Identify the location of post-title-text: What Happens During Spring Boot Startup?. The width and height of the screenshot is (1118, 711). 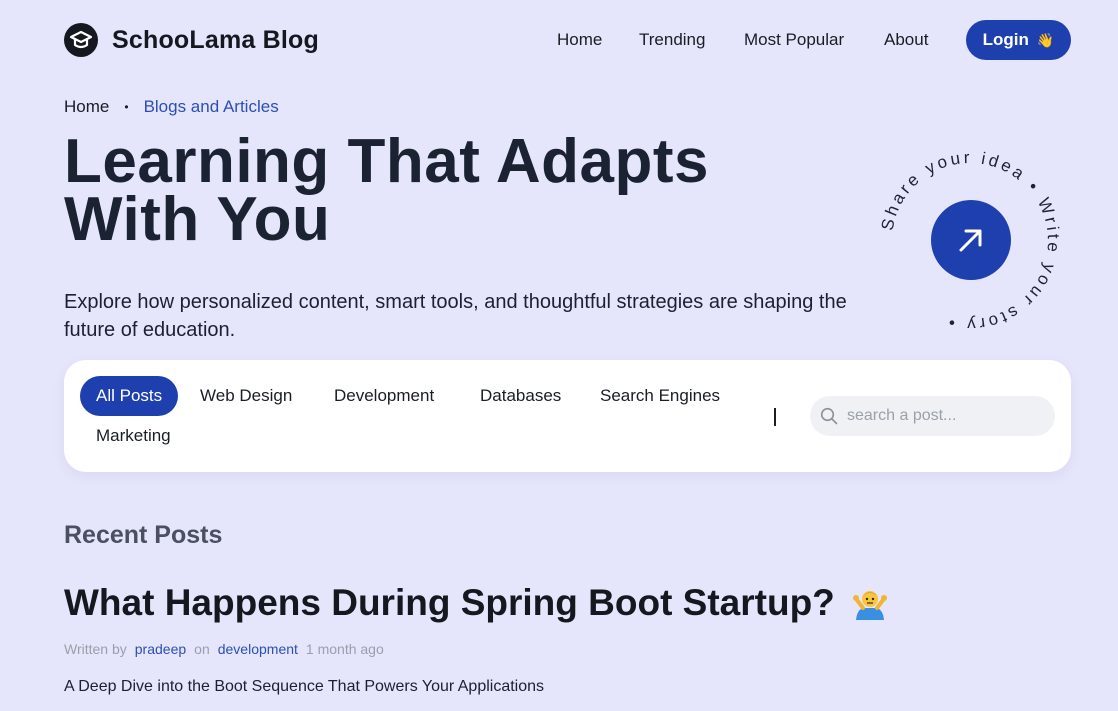
(449, 602).